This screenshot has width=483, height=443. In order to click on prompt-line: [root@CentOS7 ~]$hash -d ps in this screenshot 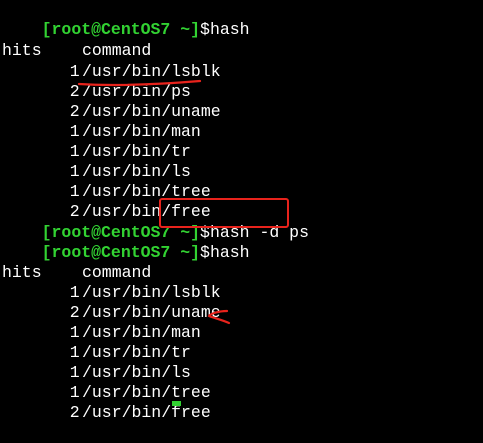, I will do `click(155, 222)`.